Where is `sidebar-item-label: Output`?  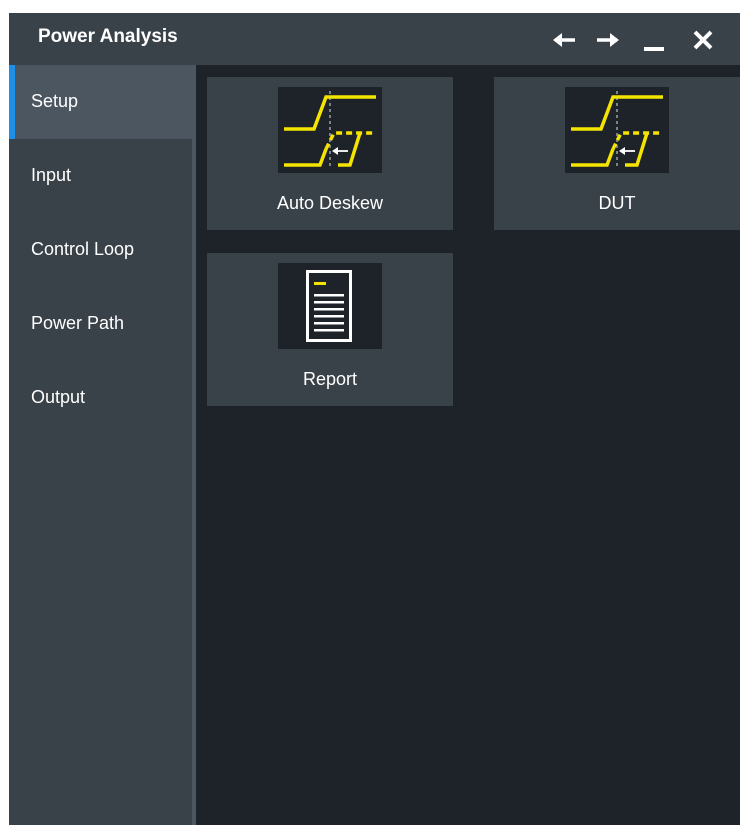
sidebar-item-label: Output is located at coordinates (58, 397).